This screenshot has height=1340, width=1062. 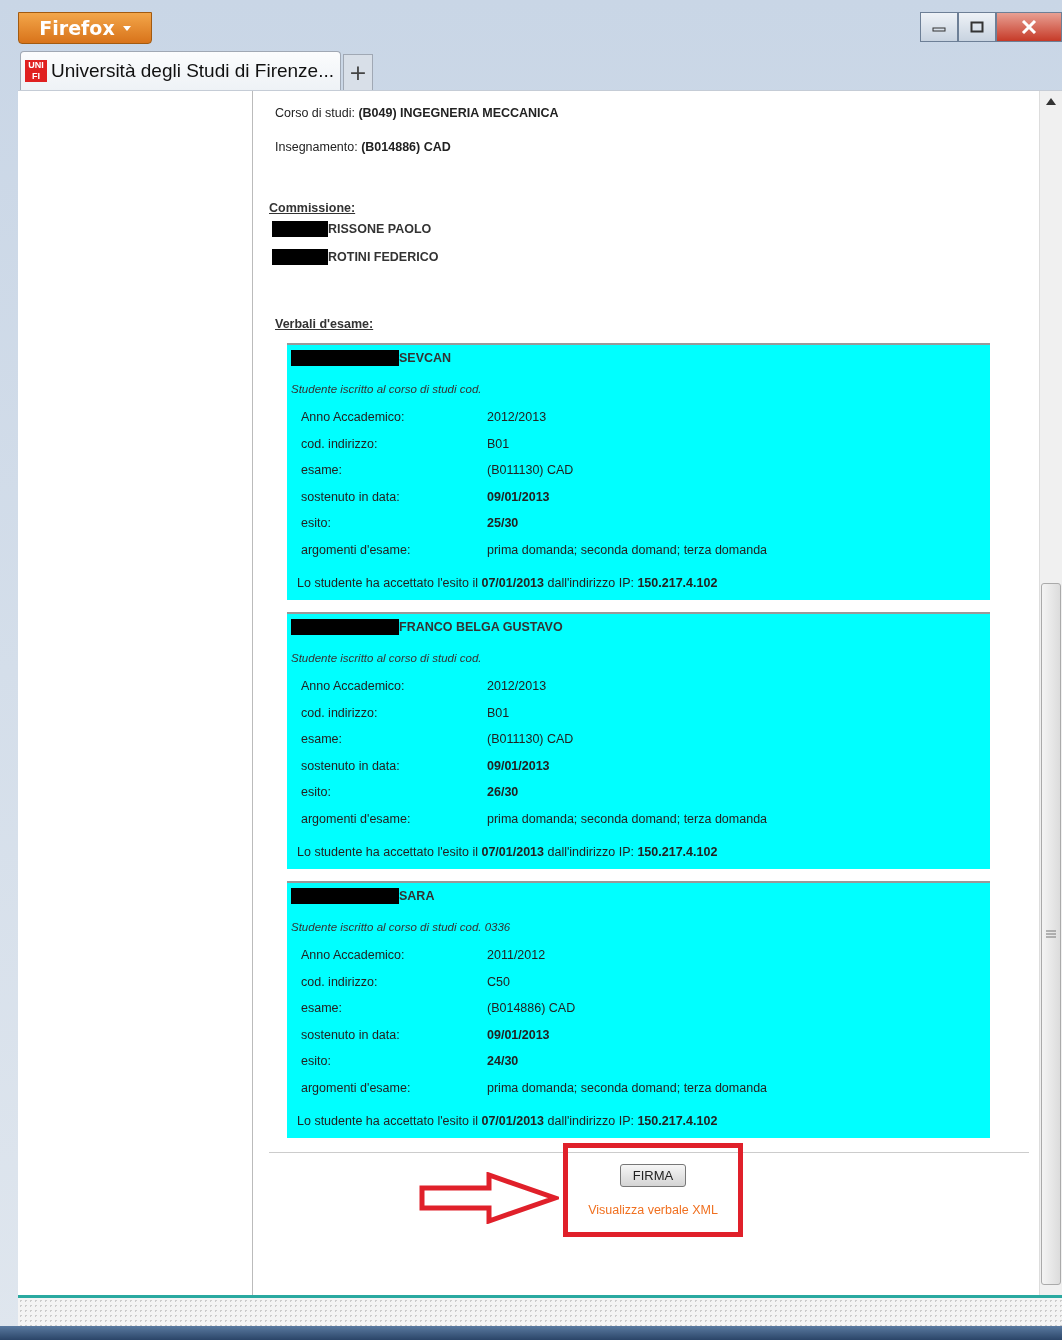 What do you see at coordinates (481, 627) in the screenshot?
I see `student-name: FRANCO BELGA GUSTAVO` at bounding box center [481, 627].